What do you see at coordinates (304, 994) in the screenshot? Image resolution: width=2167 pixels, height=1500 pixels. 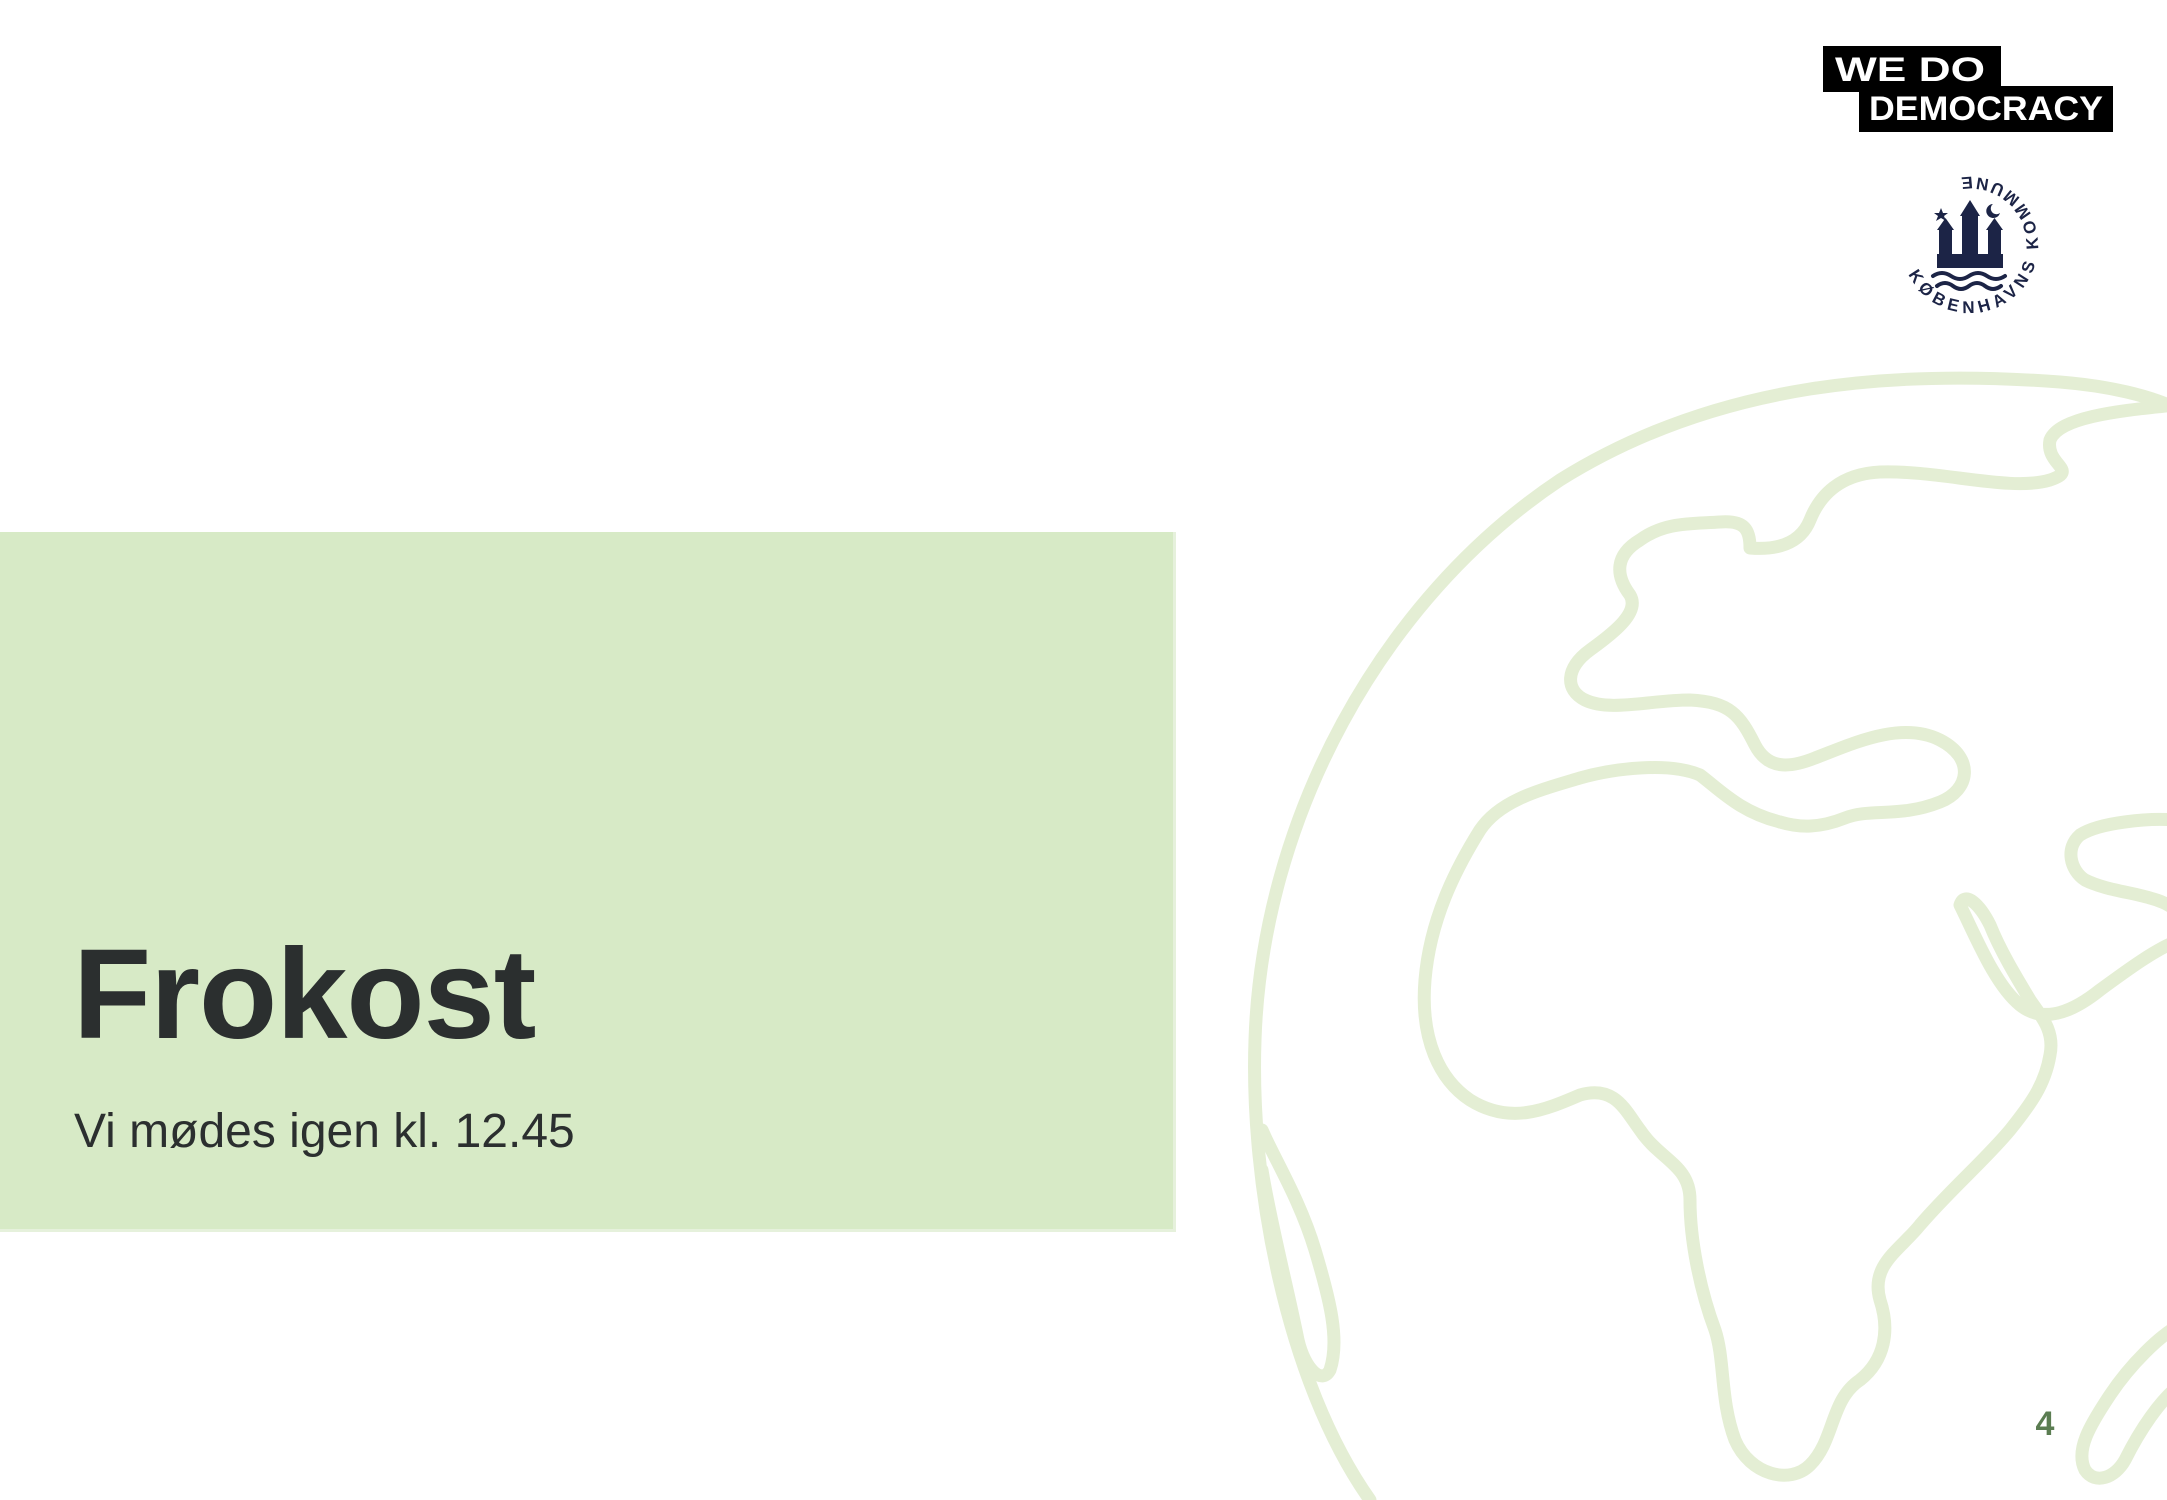 I see `slide-title: Frokost` at bounding box center [304, 994].